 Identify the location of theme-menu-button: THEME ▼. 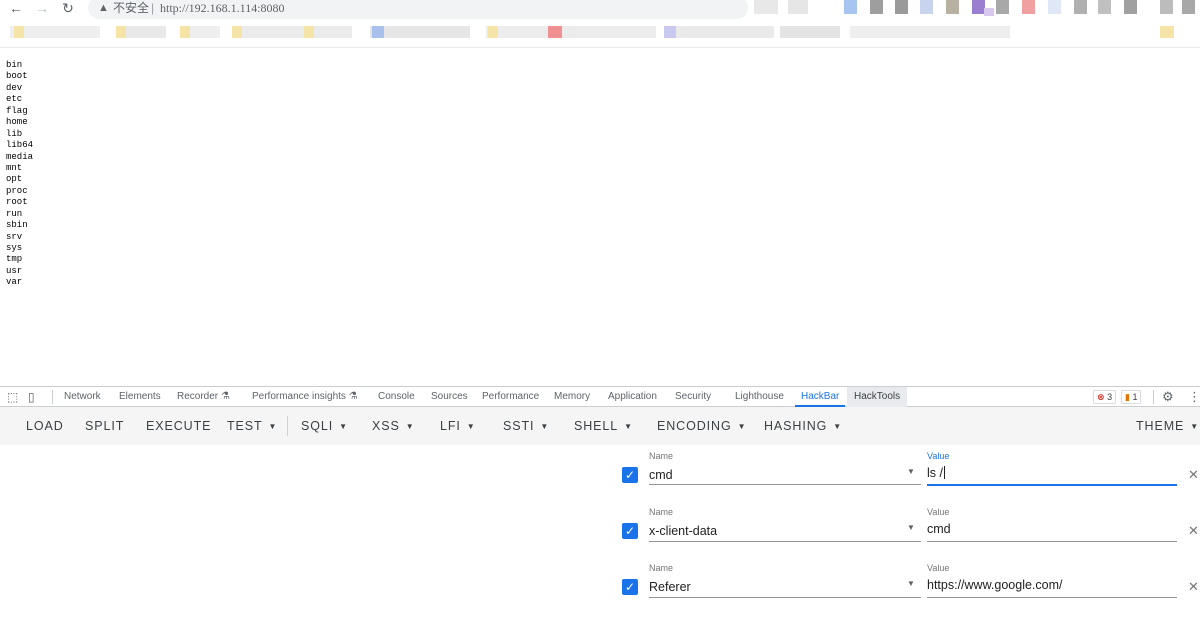
(1167, 426).